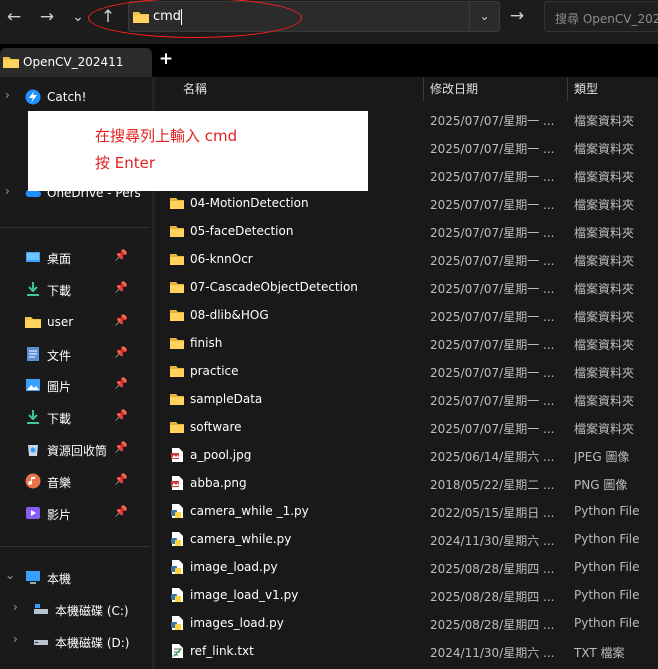  I want to click on tab-opencv: OpenCV_202411, so click(76, 62).